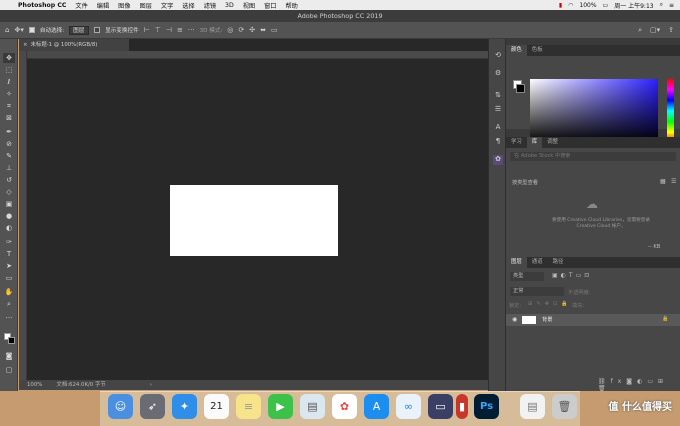  Describe the element at coordinates (9, 156) in the screenshot. I see `brush-tool-icon: ✎` at that location.